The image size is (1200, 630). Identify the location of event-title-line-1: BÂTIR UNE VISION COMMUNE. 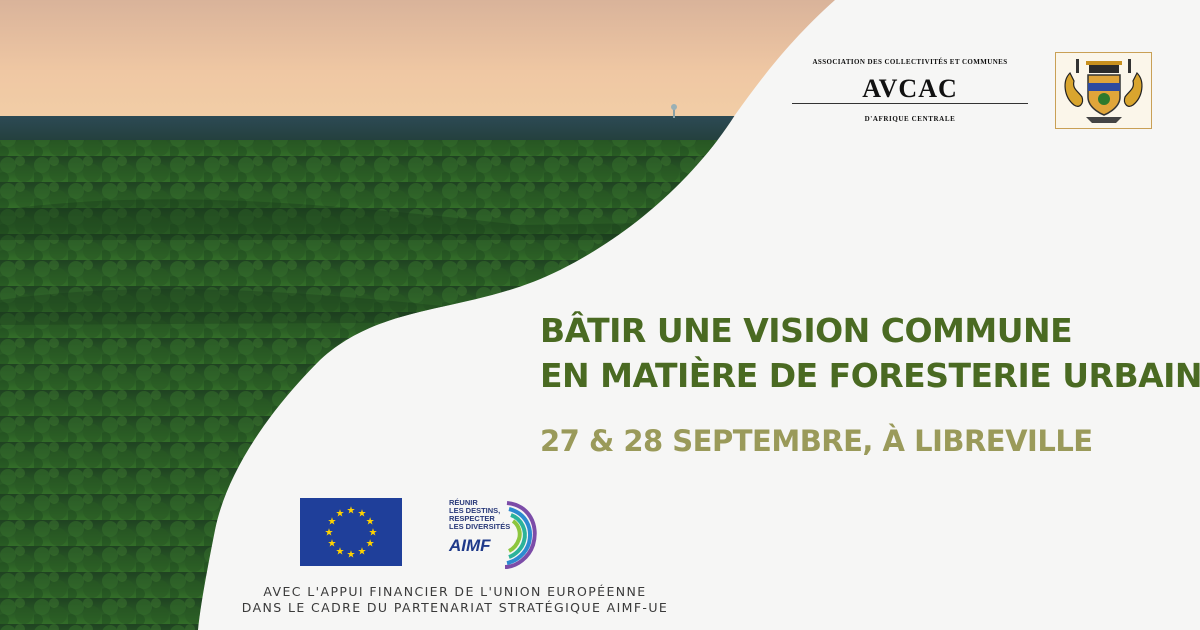
(806, 330).